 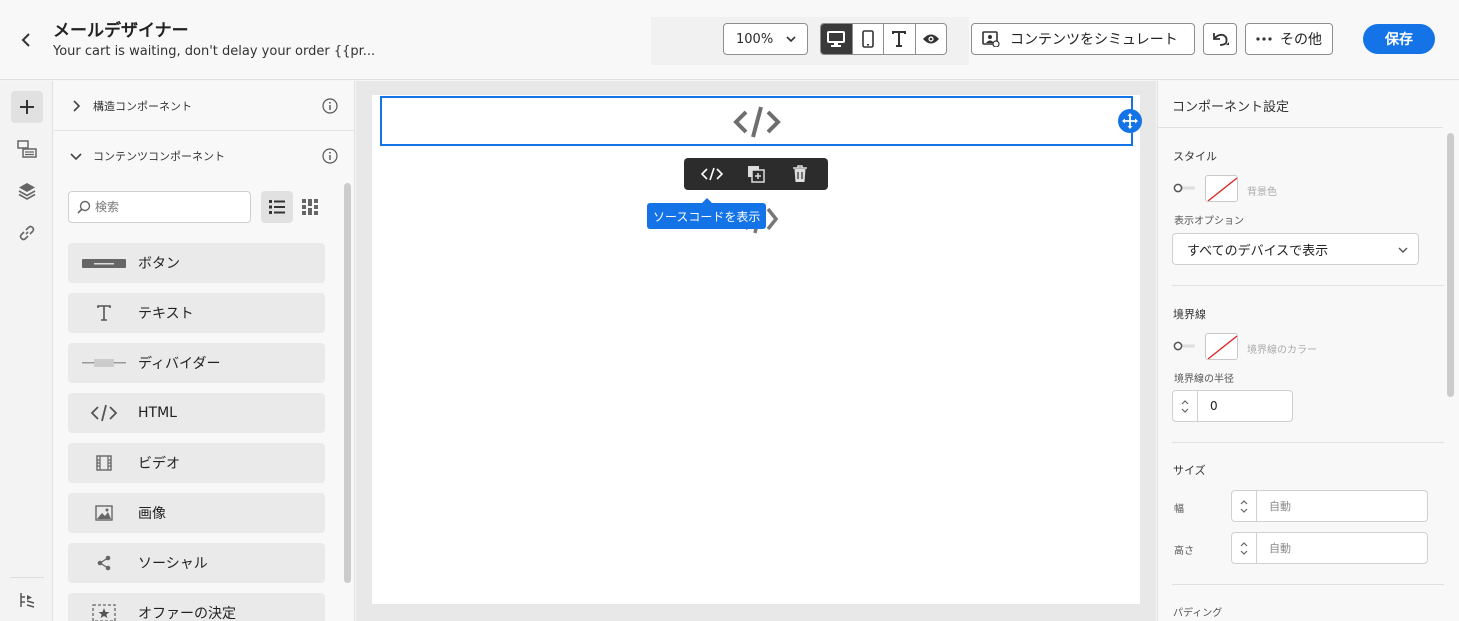 What do you see at coordinates (1262, 192) in the screenshot?
I see `background-color-label: 背景色` at bounding box center [1262, 192].